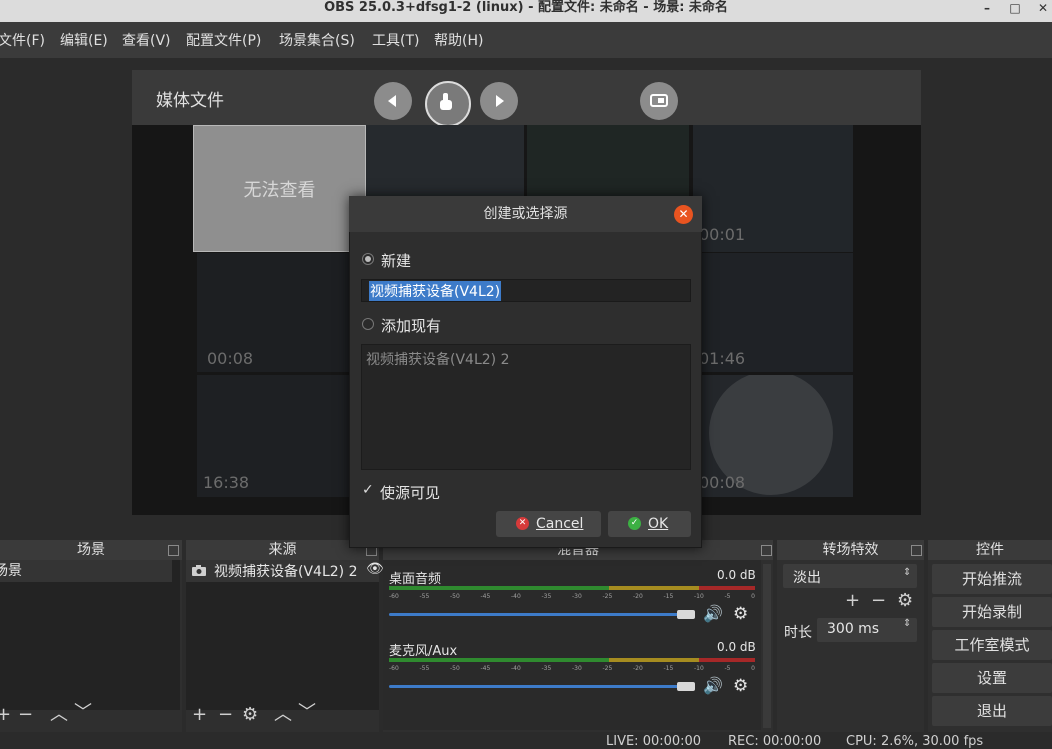 Image resolution: width=1052 pixels, height=749 pixels. What do you see at coordinates (146, 40) in the screenshot?
I see `menu-view: 查看(V)` at bounding box center [146, 40].